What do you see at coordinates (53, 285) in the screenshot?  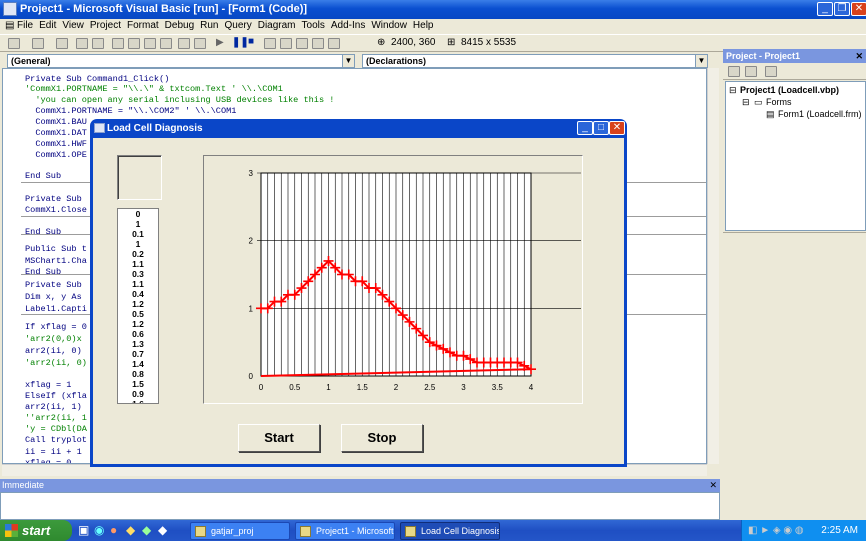 I see `code-line: Private Sub` at bounding box center [53, 285].